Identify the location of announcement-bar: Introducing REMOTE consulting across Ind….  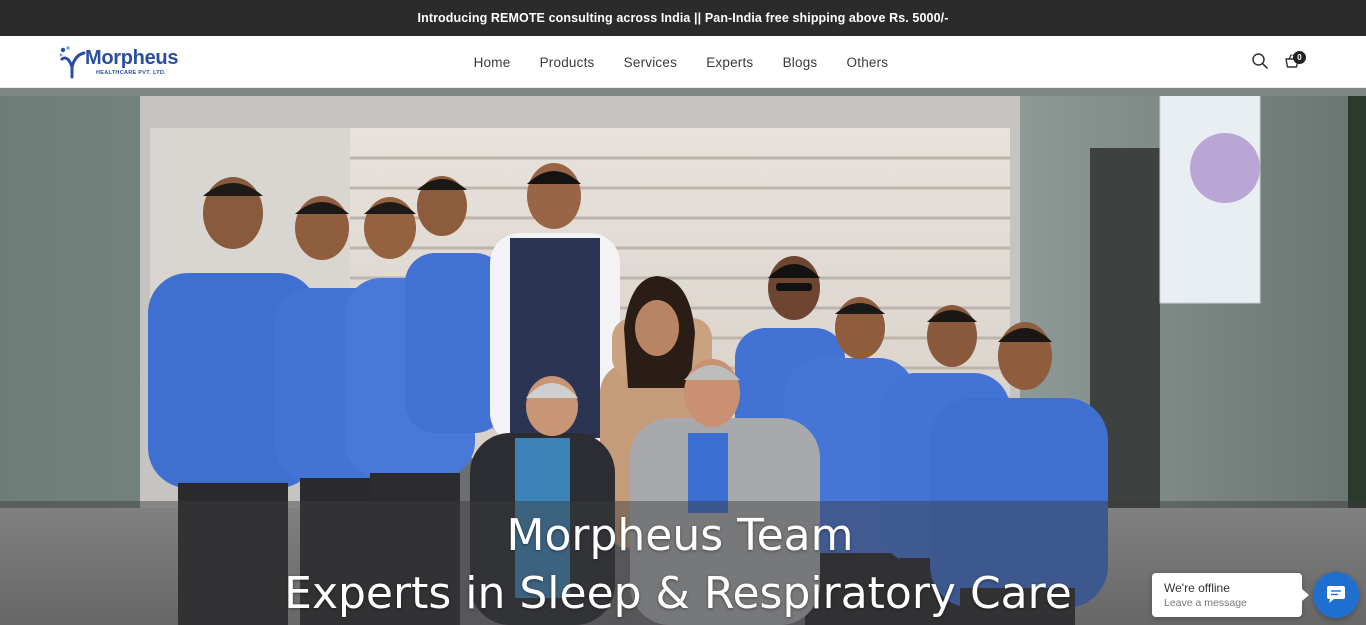
(683, 18).